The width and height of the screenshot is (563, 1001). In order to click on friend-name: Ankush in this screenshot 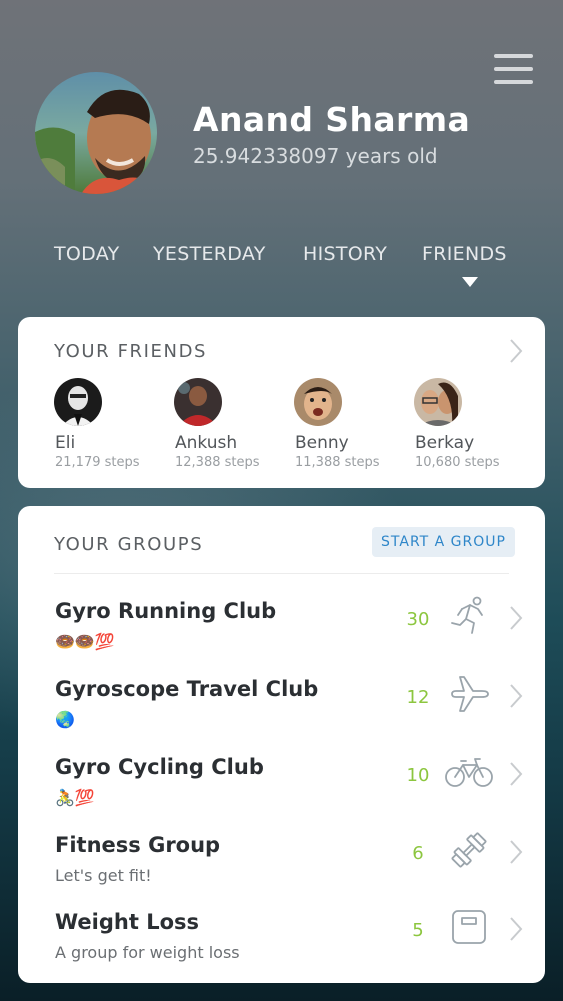, I will do `click(206, 443)`.